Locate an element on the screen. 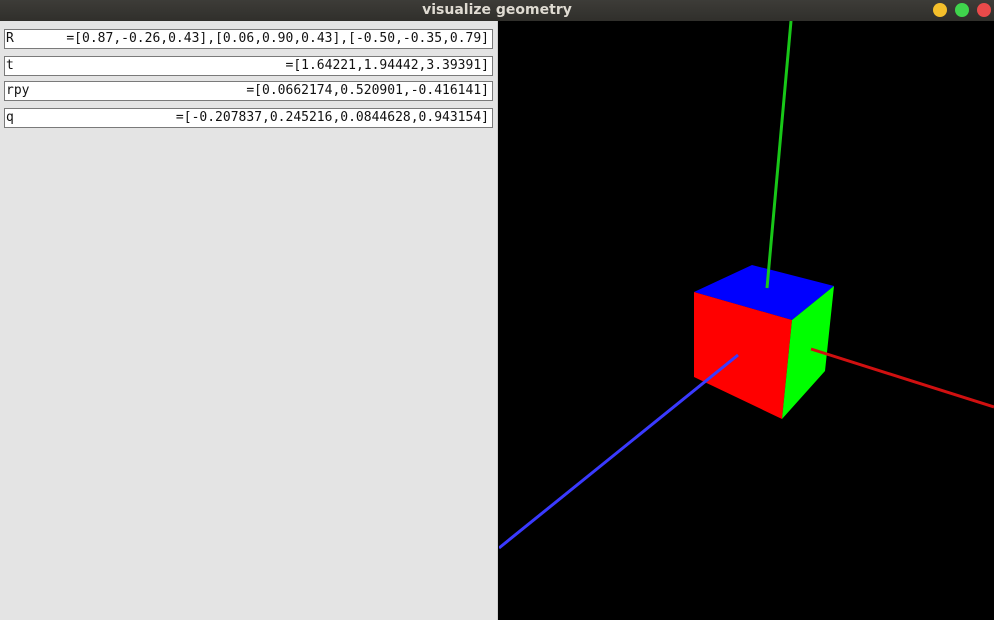 This screenshot has height=620, width=994. title-bar: visualize geometry is located at coordinates (497, 10).